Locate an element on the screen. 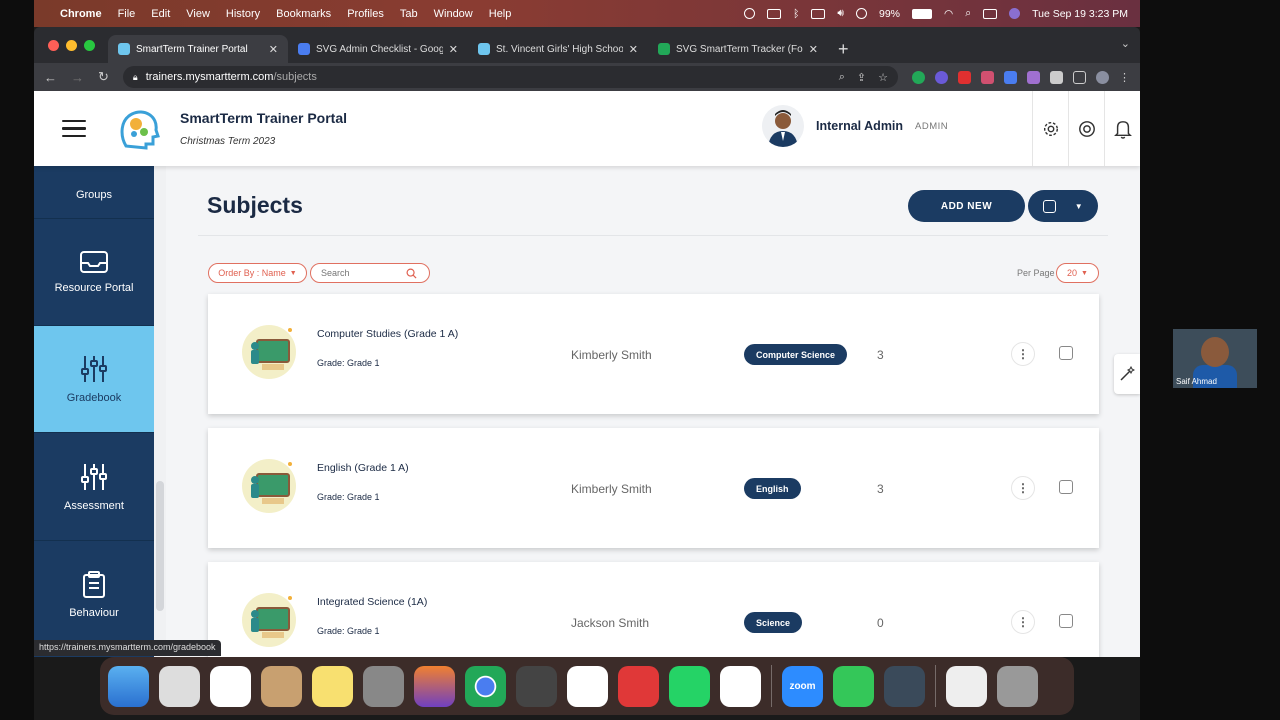 The image size is (1280, 720). puzzle-icon is located at coordinates (1056, 77).